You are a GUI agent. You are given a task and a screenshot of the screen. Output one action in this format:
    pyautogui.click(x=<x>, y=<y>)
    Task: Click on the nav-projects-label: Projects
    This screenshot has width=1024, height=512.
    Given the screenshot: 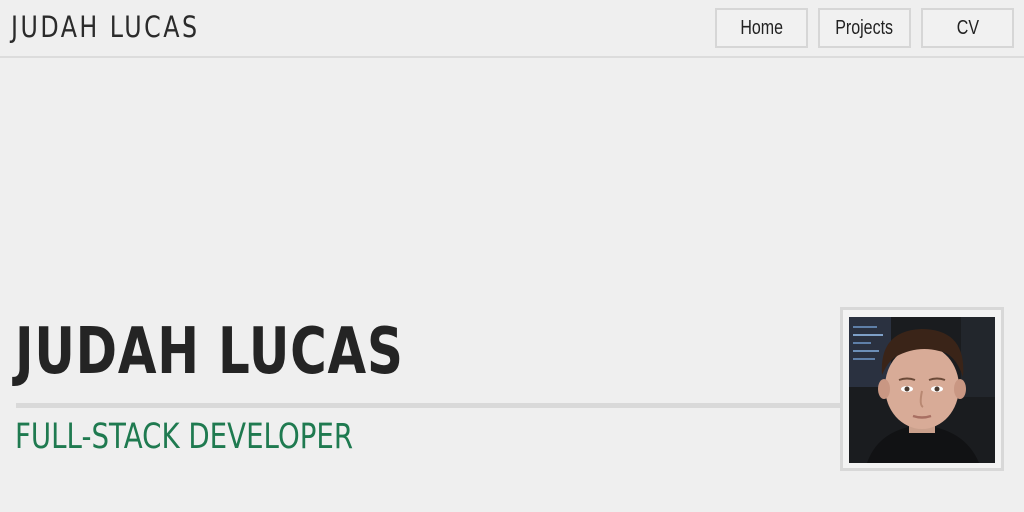 What is the action you would take?
    pyautogui.click(x=864, y=27)
    